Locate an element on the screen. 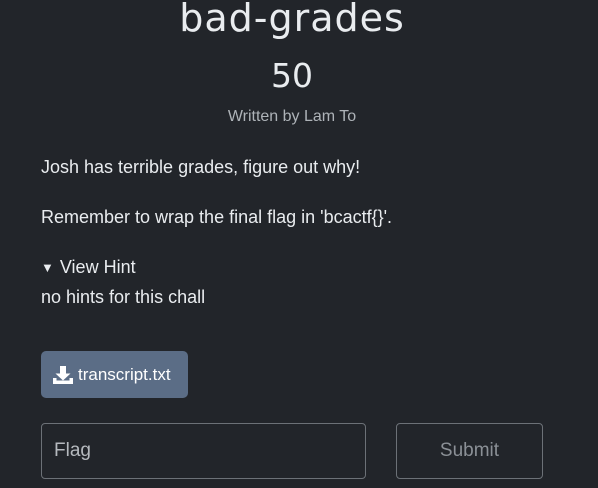 The width and height of the screenshot is (598, 488). view-hint-toggle: ▼ View Hint is located at coordinates (88, 268).